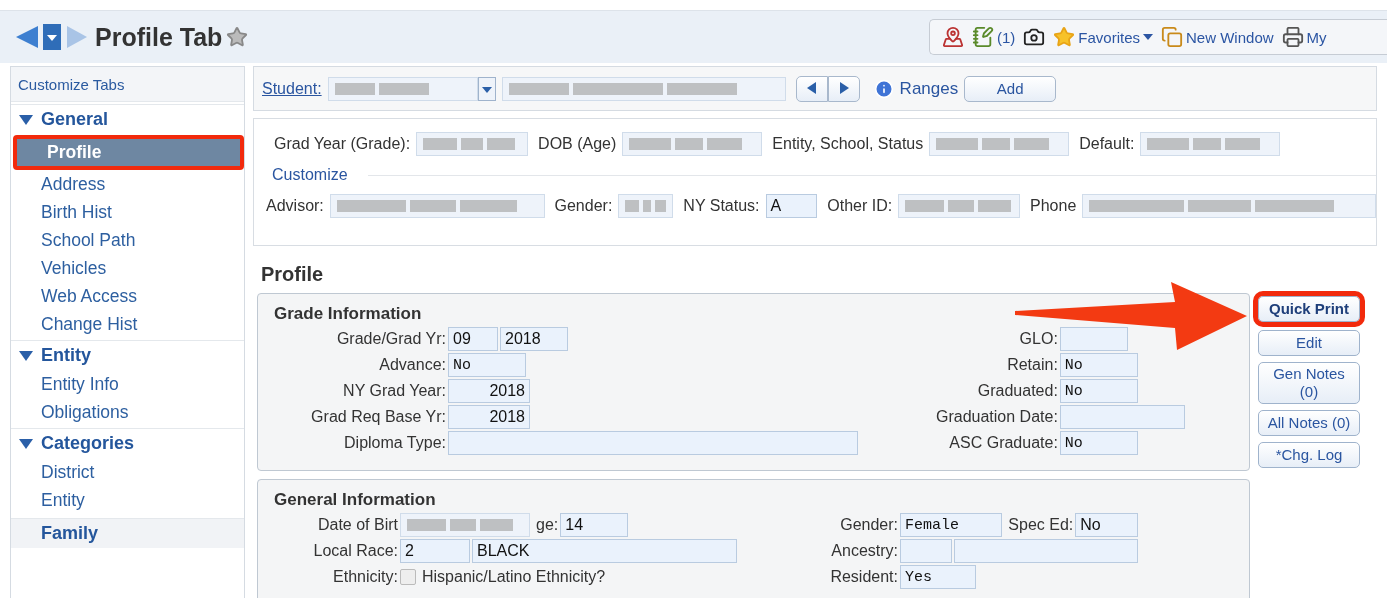  Describe the element at coordinates (390, 339) in the screenshot. I see `field-label: Grade/Grad Yr:` at that location.